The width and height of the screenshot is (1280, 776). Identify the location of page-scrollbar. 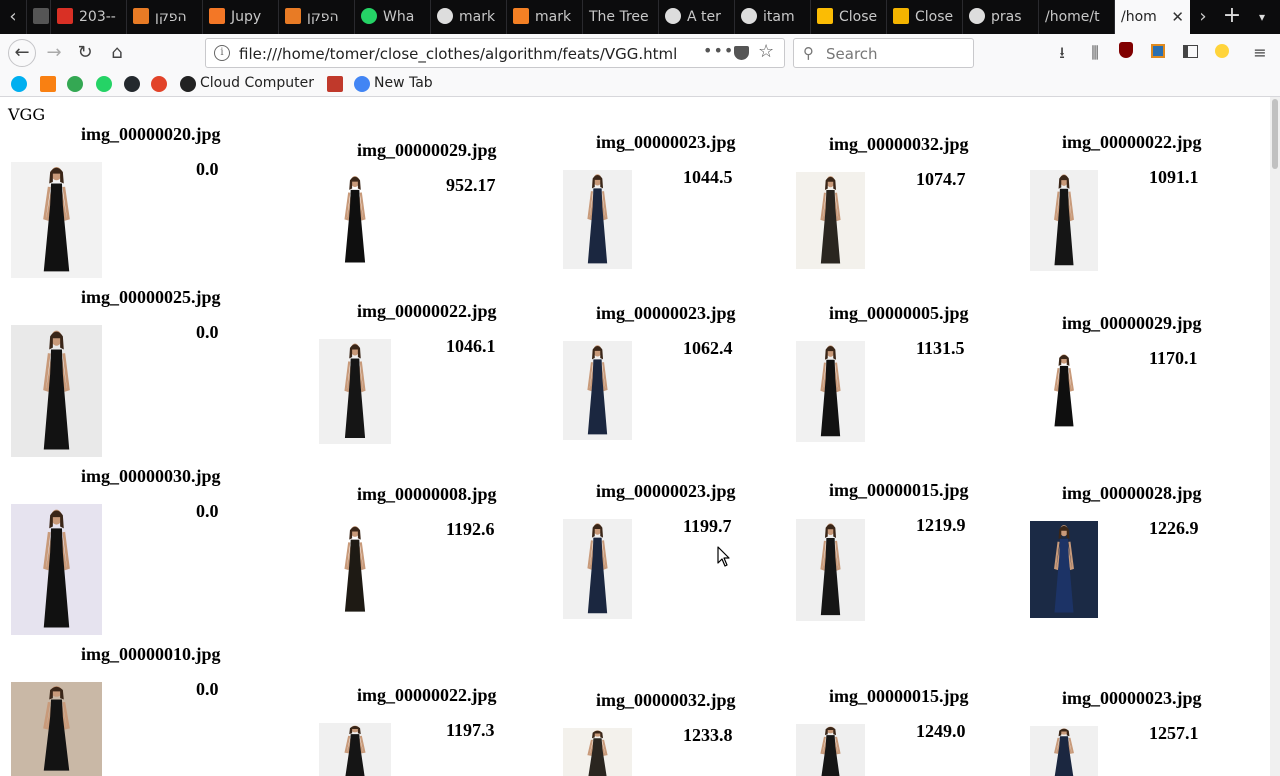
(1275, 436).